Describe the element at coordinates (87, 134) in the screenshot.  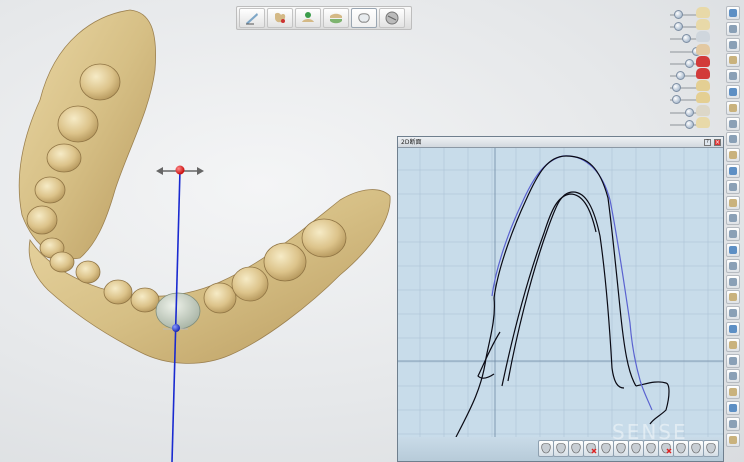
I see `upper-jaw-model` at that location.